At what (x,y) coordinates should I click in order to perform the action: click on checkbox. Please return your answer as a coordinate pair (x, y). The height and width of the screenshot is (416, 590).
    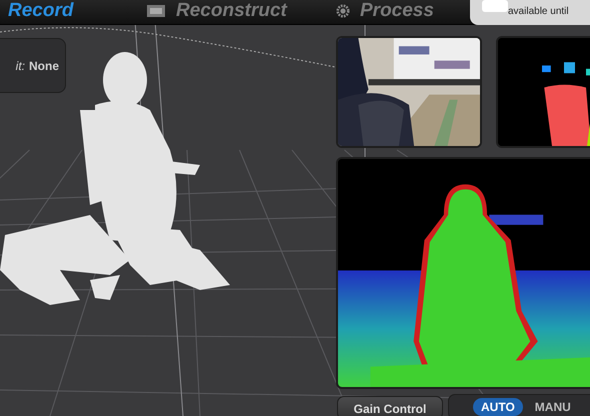
    Looking at the image, I should click on (495, 6).